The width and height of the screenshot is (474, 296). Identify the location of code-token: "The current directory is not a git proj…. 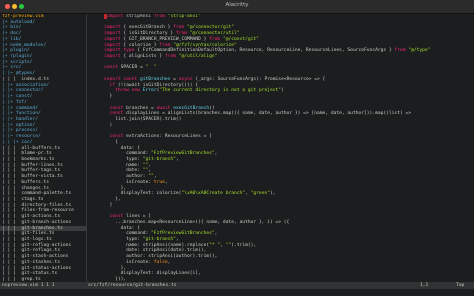
(220, 91).